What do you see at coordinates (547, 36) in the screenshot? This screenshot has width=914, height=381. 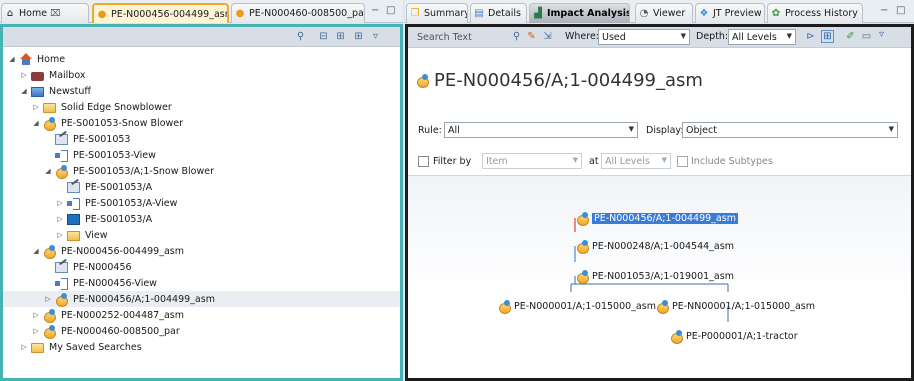 I see `send-to-icon: ⇲` at bounding box center [547, 36].